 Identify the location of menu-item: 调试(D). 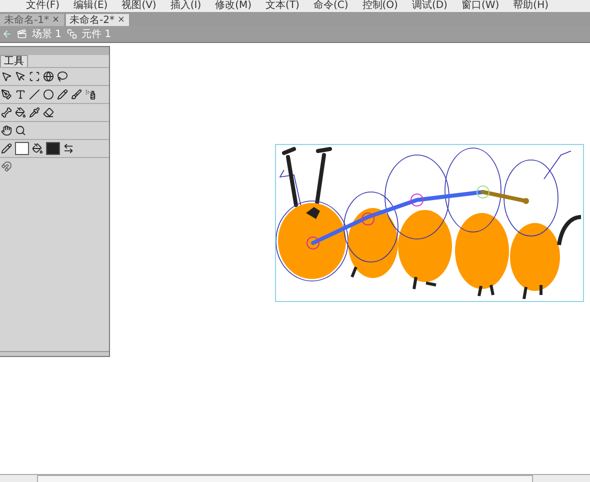
(430, 6).